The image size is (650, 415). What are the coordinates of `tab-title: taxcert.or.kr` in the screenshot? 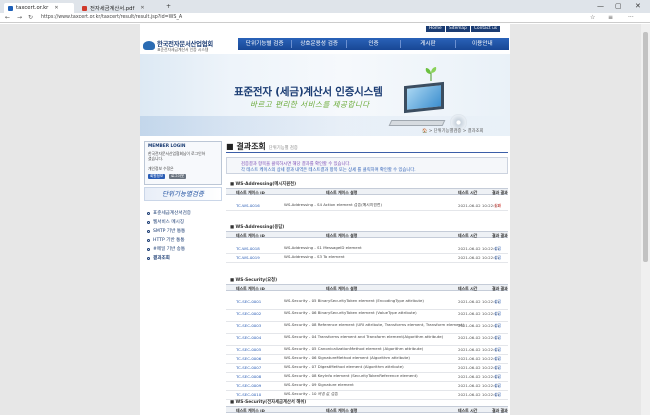 It's located at (32, 8).